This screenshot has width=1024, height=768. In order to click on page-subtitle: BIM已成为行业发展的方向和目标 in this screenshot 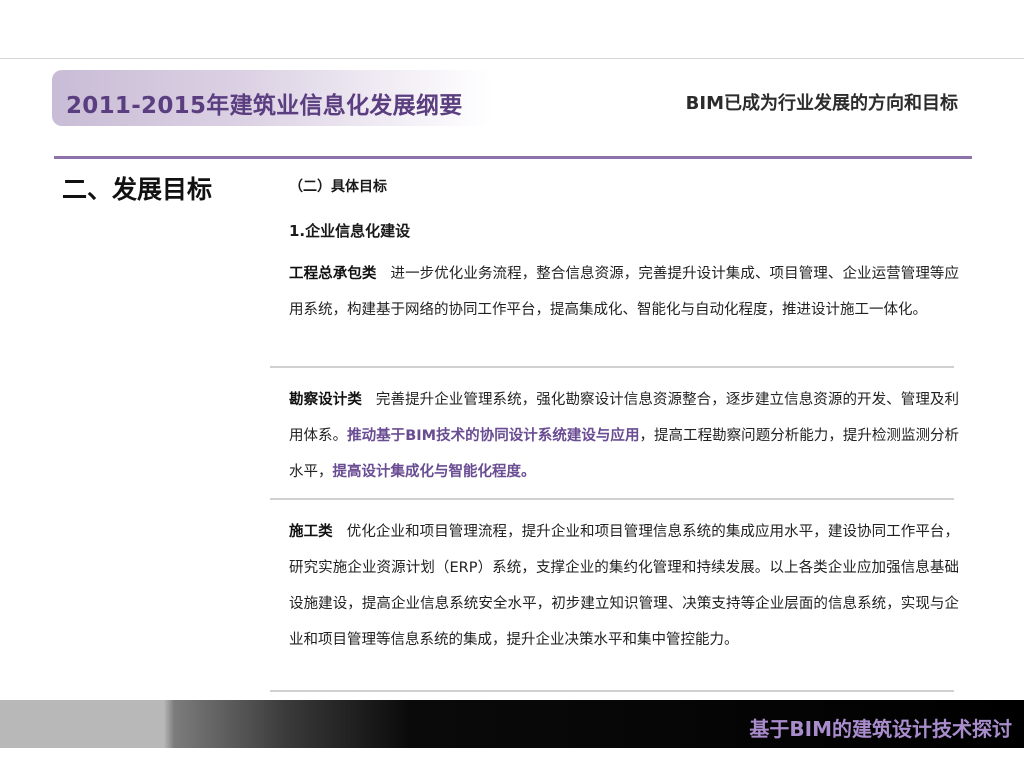, I will do `click(821, 103)`.